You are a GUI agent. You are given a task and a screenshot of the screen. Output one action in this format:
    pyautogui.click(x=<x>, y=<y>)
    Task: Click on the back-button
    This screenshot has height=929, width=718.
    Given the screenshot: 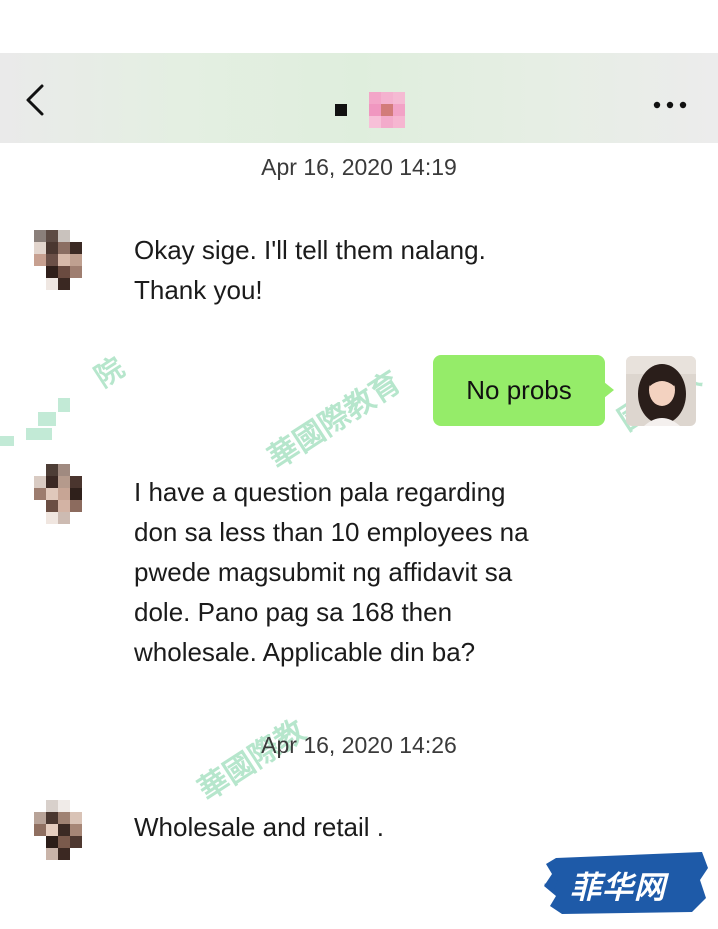 What is the action you would take?
    pyautogui.click(x=37, y=100)
    